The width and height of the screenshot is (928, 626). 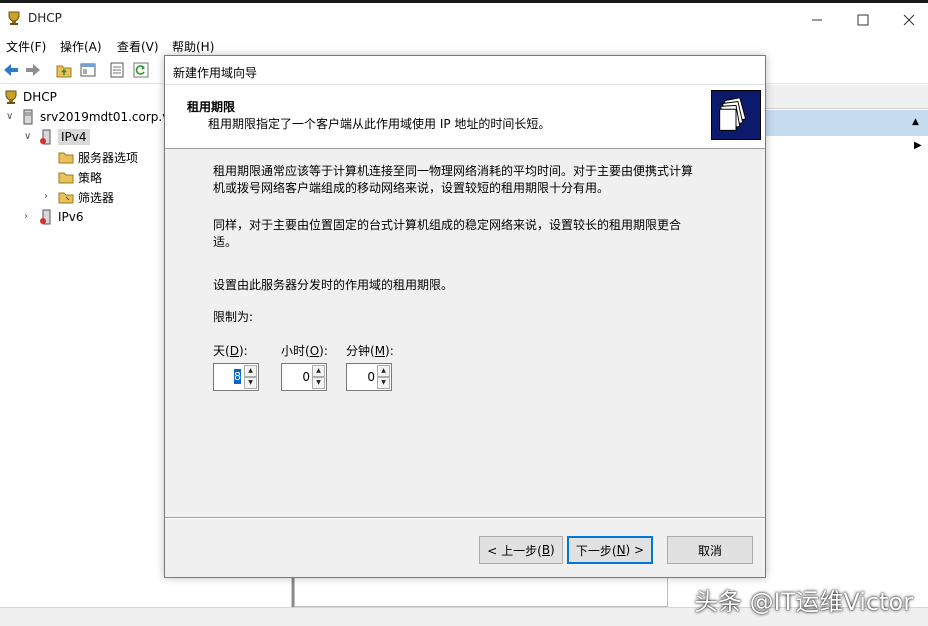 I want to click on tree-item-server: srv2019mdt01.corp.v, so click(x=94, y=117).